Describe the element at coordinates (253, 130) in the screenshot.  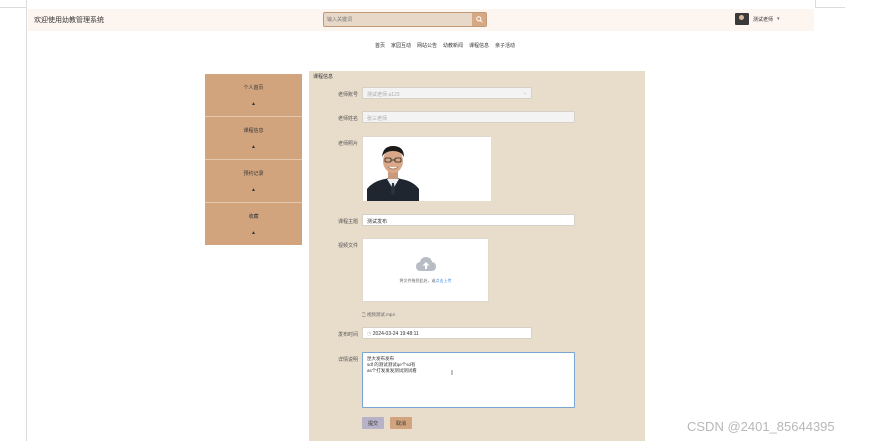
I see `sidebar-item-label: 课程信息` at that location.